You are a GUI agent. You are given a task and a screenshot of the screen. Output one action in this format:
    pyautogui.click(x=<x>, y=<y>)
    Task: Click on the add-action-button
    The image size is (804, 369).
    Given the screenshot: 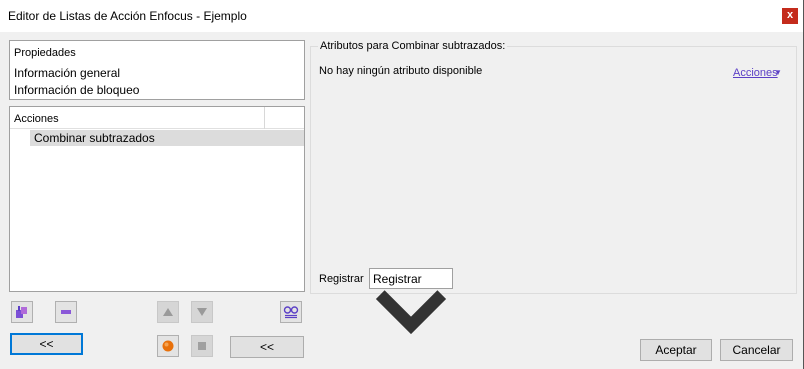 What is the action you would take?
    pyautogui.click(x=22, y=312)
    